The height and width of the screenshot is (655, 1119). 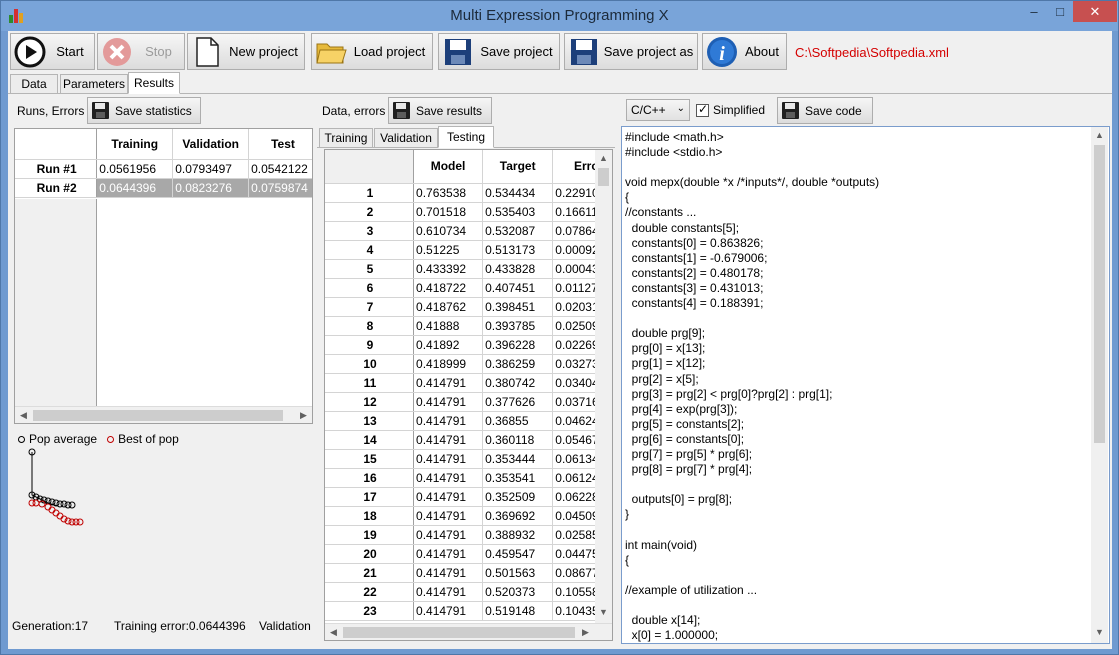 What do you see at coordinates (372, 51) in the screenshot?
I see `load-project-button: Load project` at bounding box center [372, 51].